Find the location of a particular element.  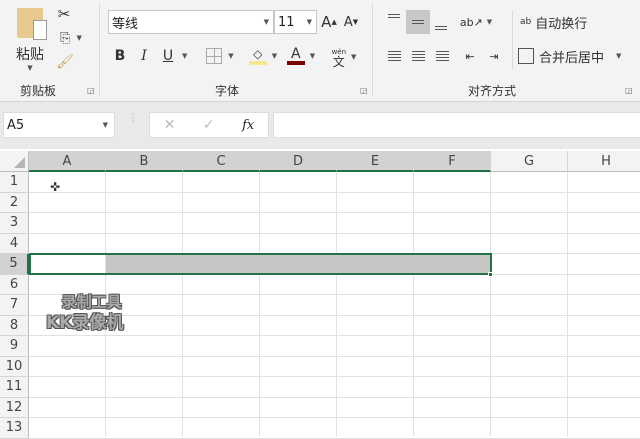

watermark-line2: KK录像机 is located at coordinates (85, 323).